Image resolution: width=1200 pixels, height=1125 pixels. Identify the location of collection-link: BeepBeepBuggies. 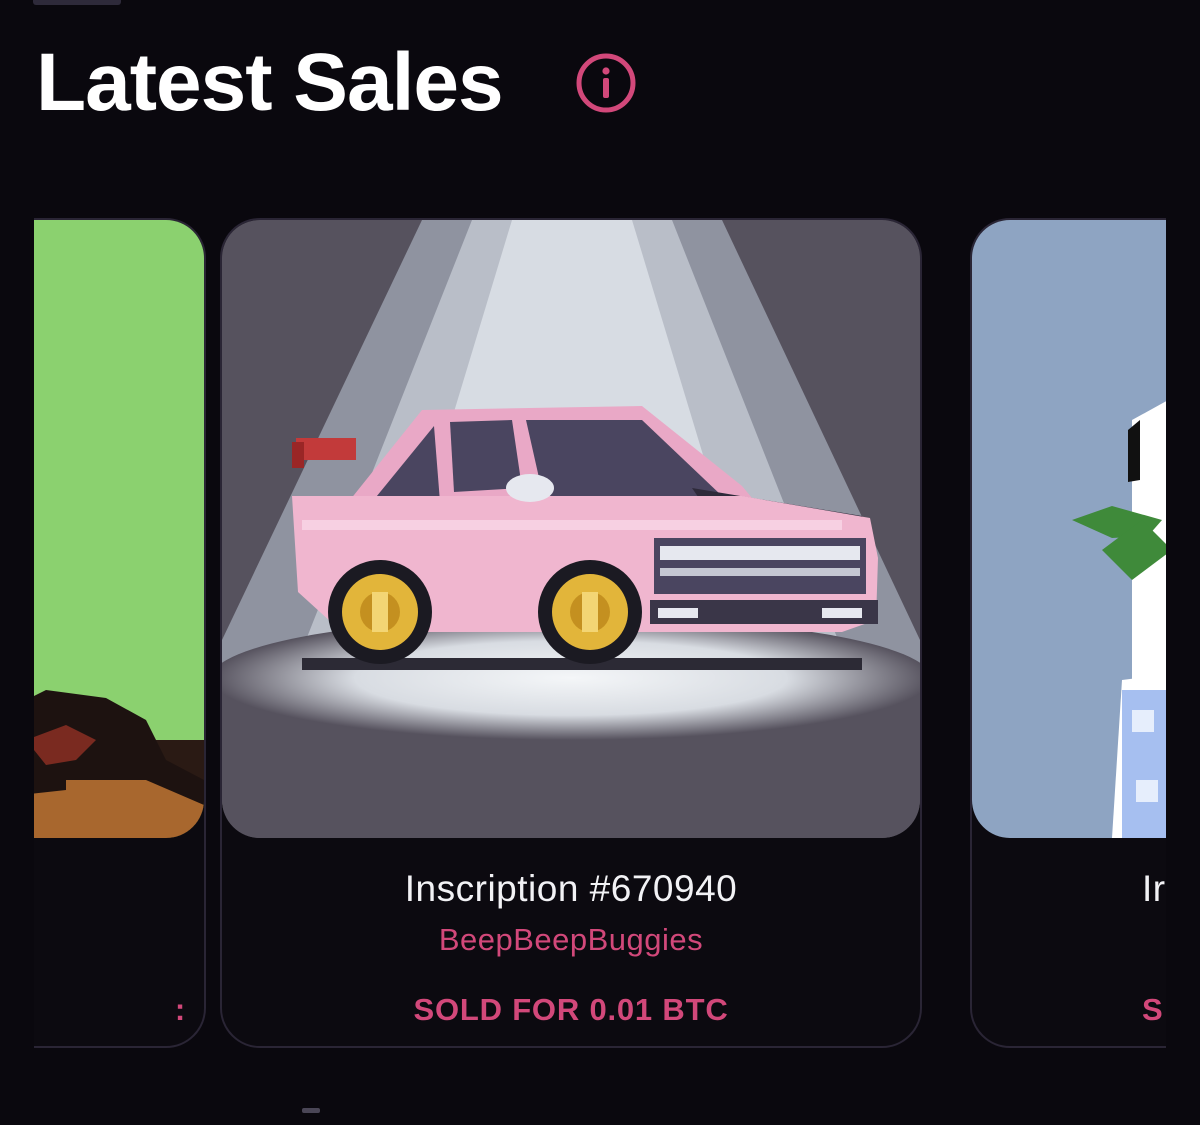
(571, 940).